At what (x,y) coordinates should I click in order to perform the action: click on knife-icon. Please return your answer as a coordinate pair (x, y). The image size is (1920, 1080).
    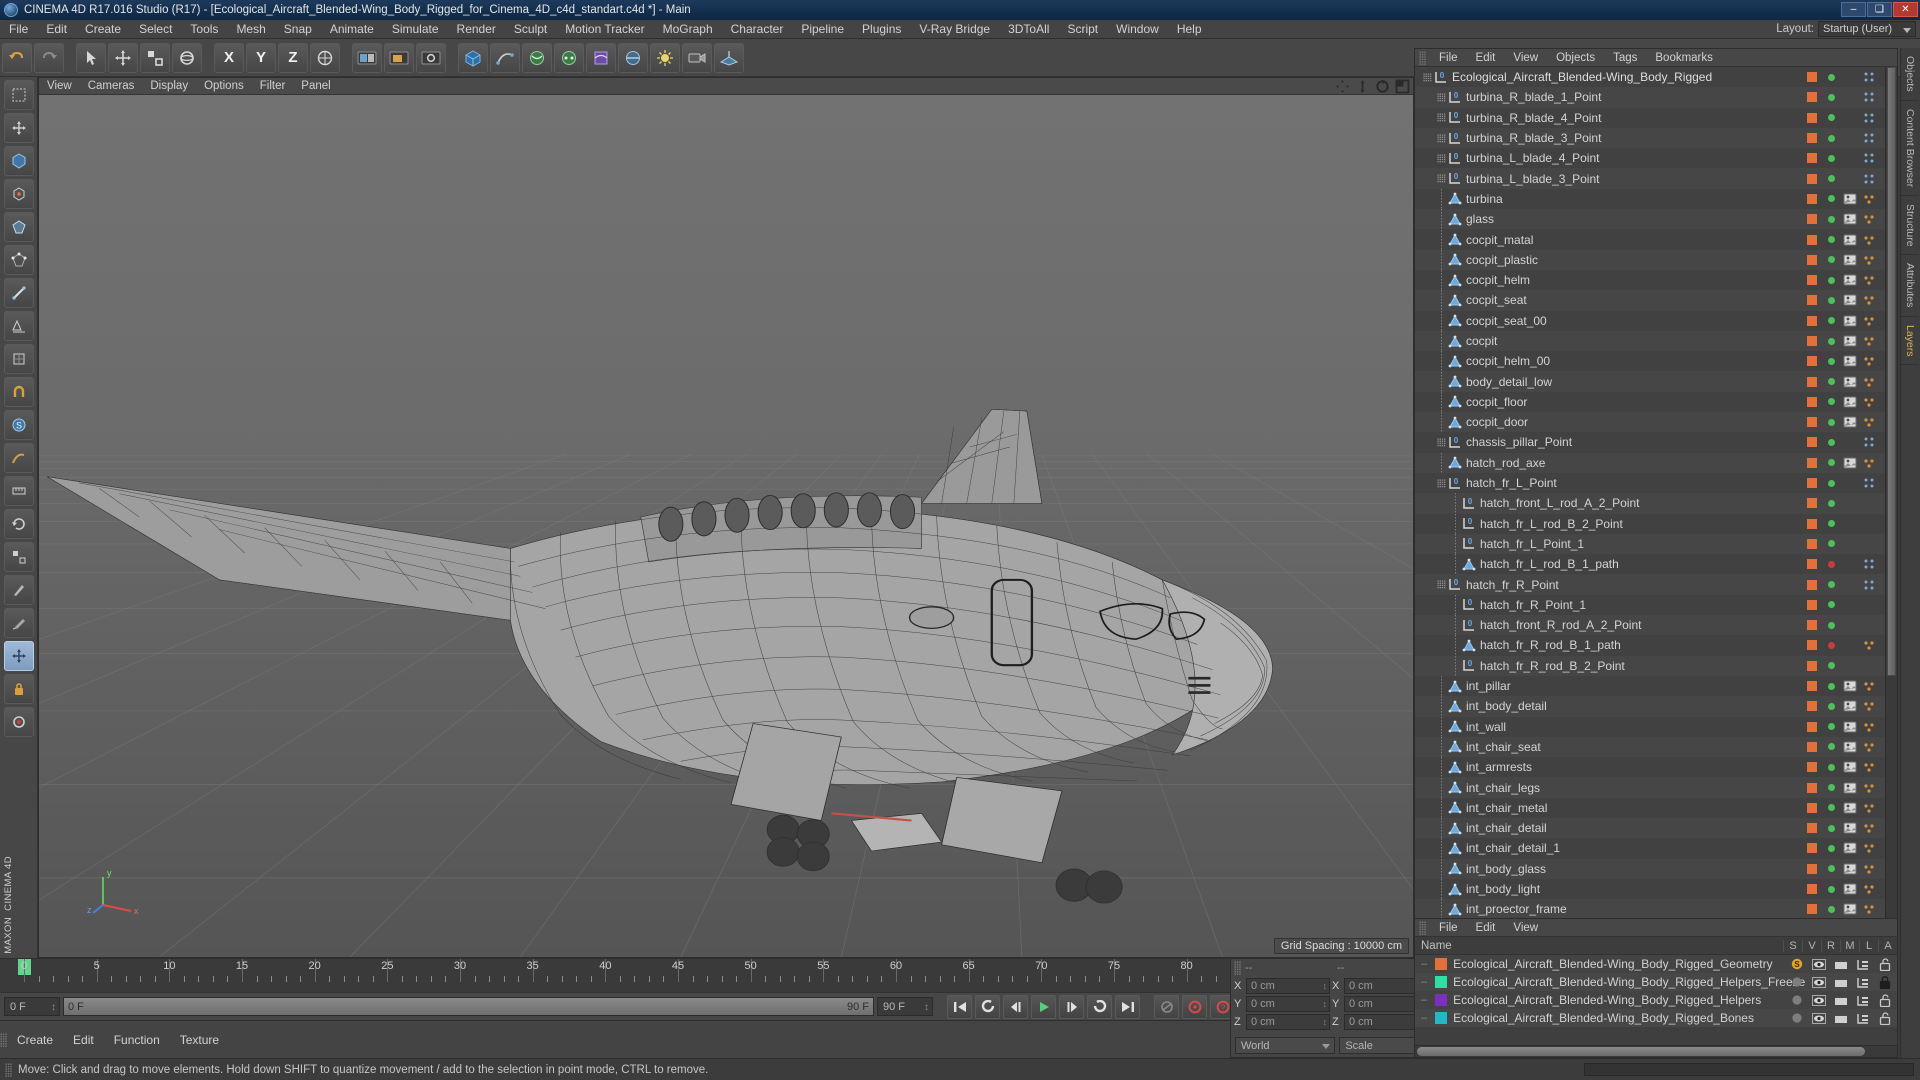
    Looking at the image, I should click on (18, 590).